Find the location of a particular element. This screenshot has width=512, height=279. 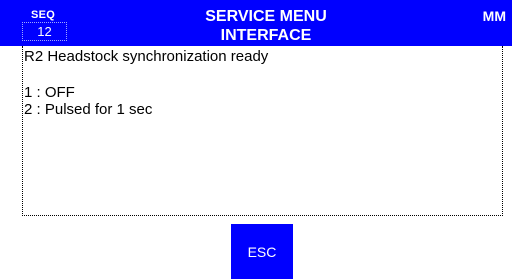

menu-subtitle: INTERFACE is located at coordinates (266, 35).